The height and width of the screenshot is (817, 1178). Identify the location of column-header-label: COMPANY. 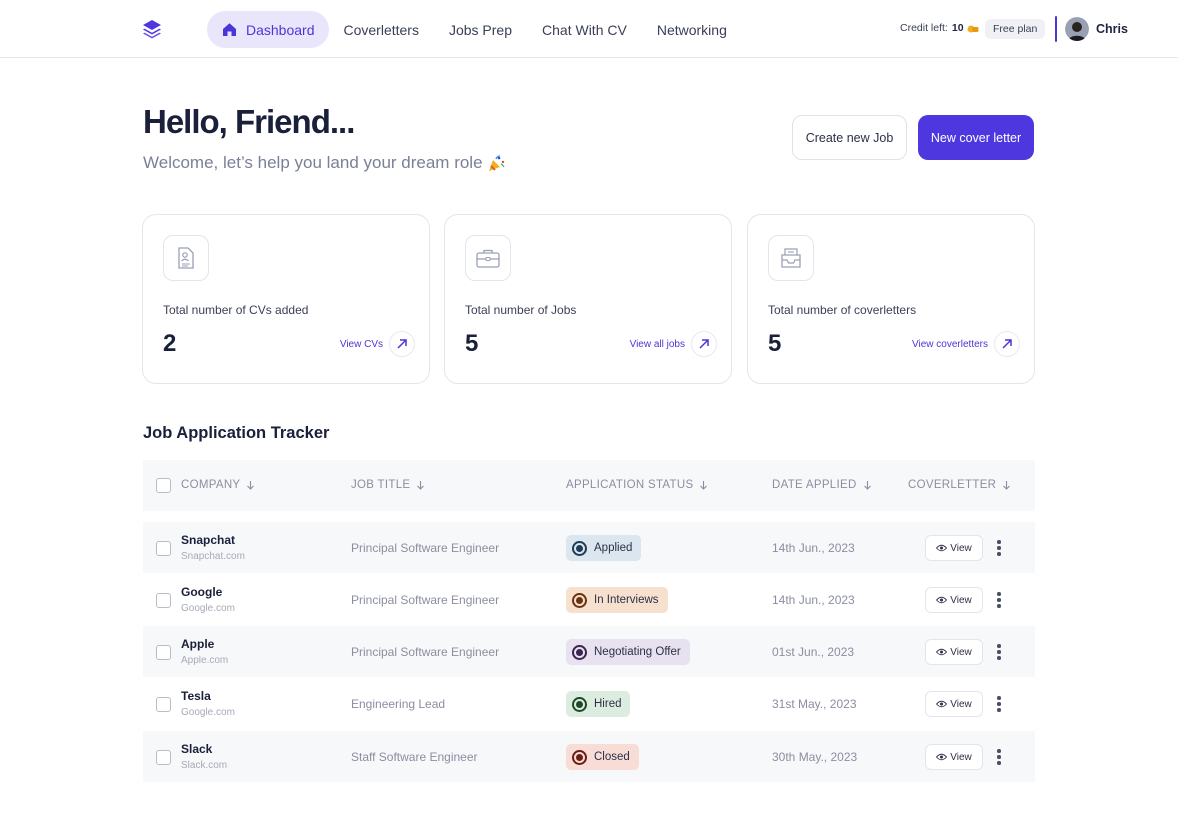
(211, 485).